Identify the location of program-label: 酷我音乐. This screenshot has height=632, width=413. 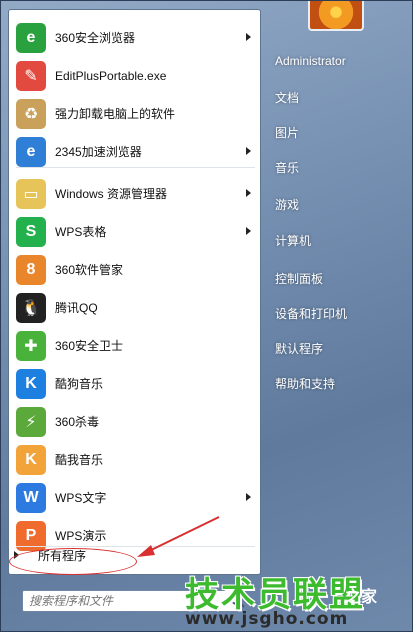
(79, 460).